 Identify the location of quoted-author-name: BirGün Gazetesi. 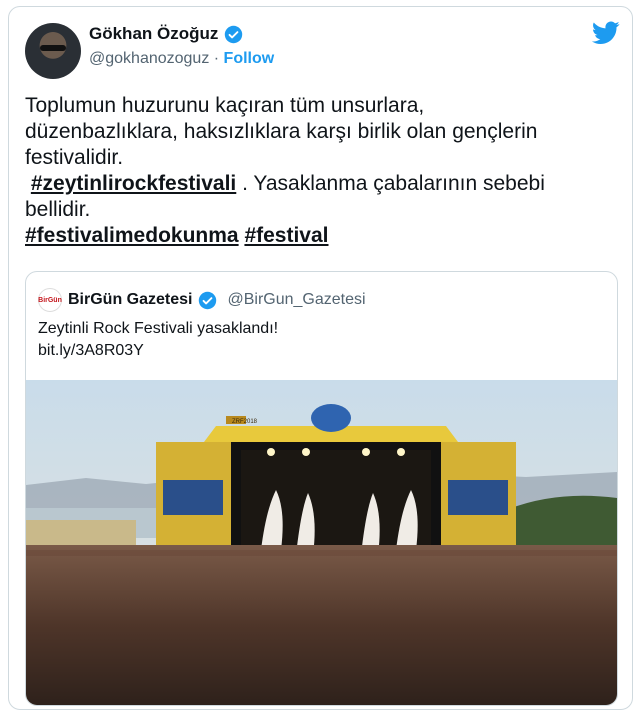
(130, 300).